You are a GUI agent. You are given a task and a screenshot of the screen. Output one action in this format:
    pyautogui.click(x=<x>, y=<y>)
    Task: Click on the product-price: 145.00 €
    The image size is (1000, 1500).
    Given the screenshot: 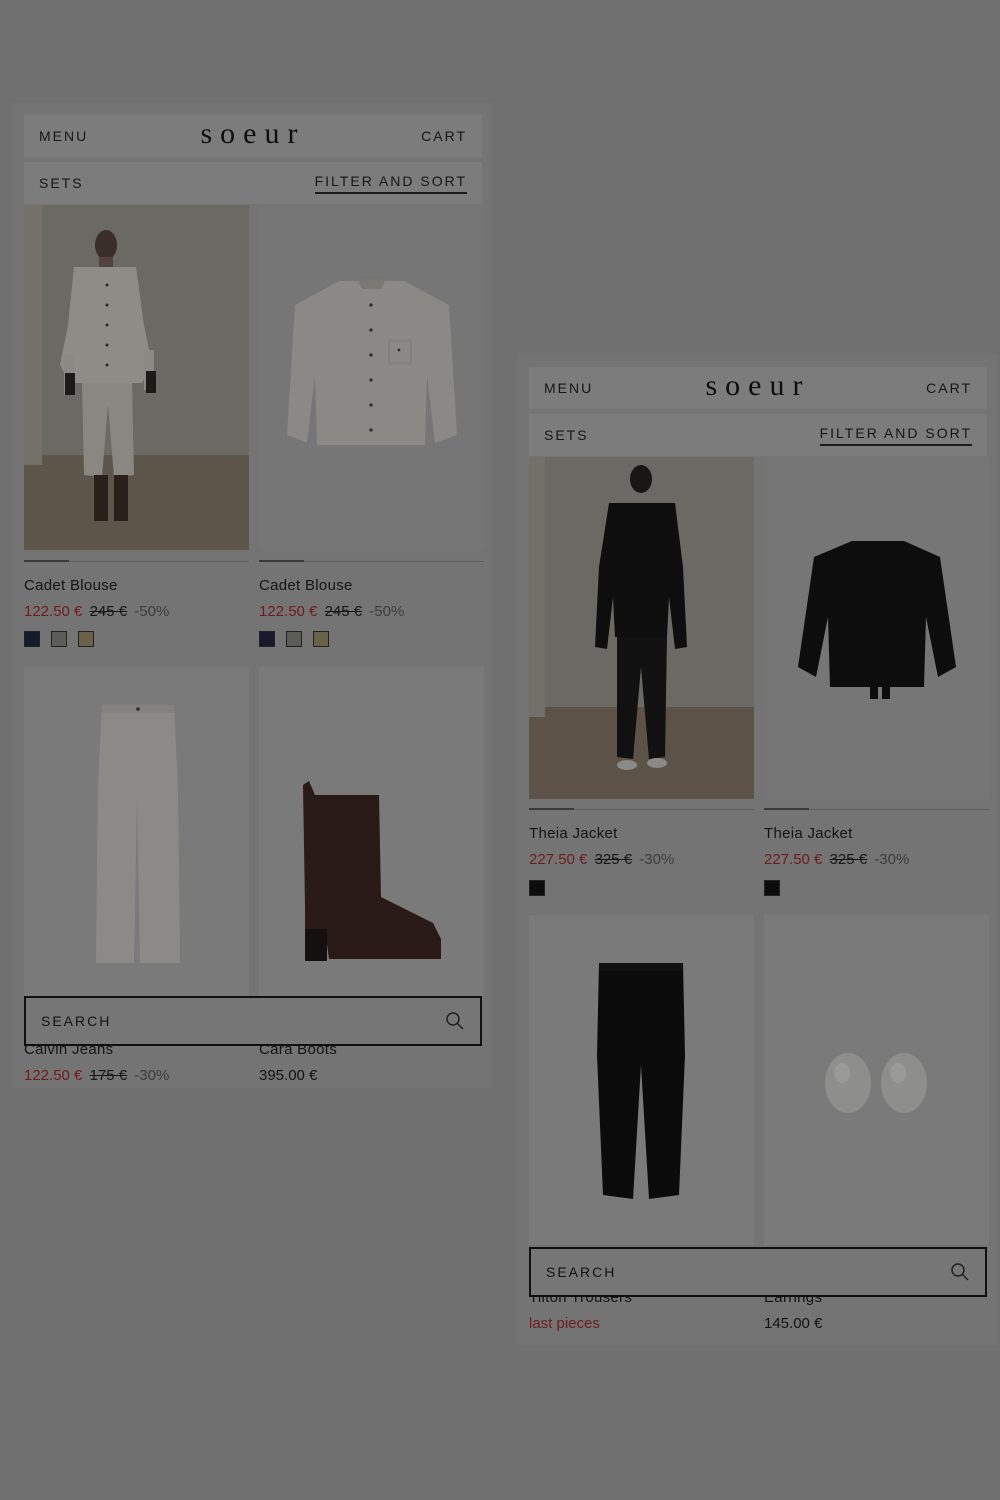 What is the action you would take?
    pyautogui.click(x=793, y=1323)
    